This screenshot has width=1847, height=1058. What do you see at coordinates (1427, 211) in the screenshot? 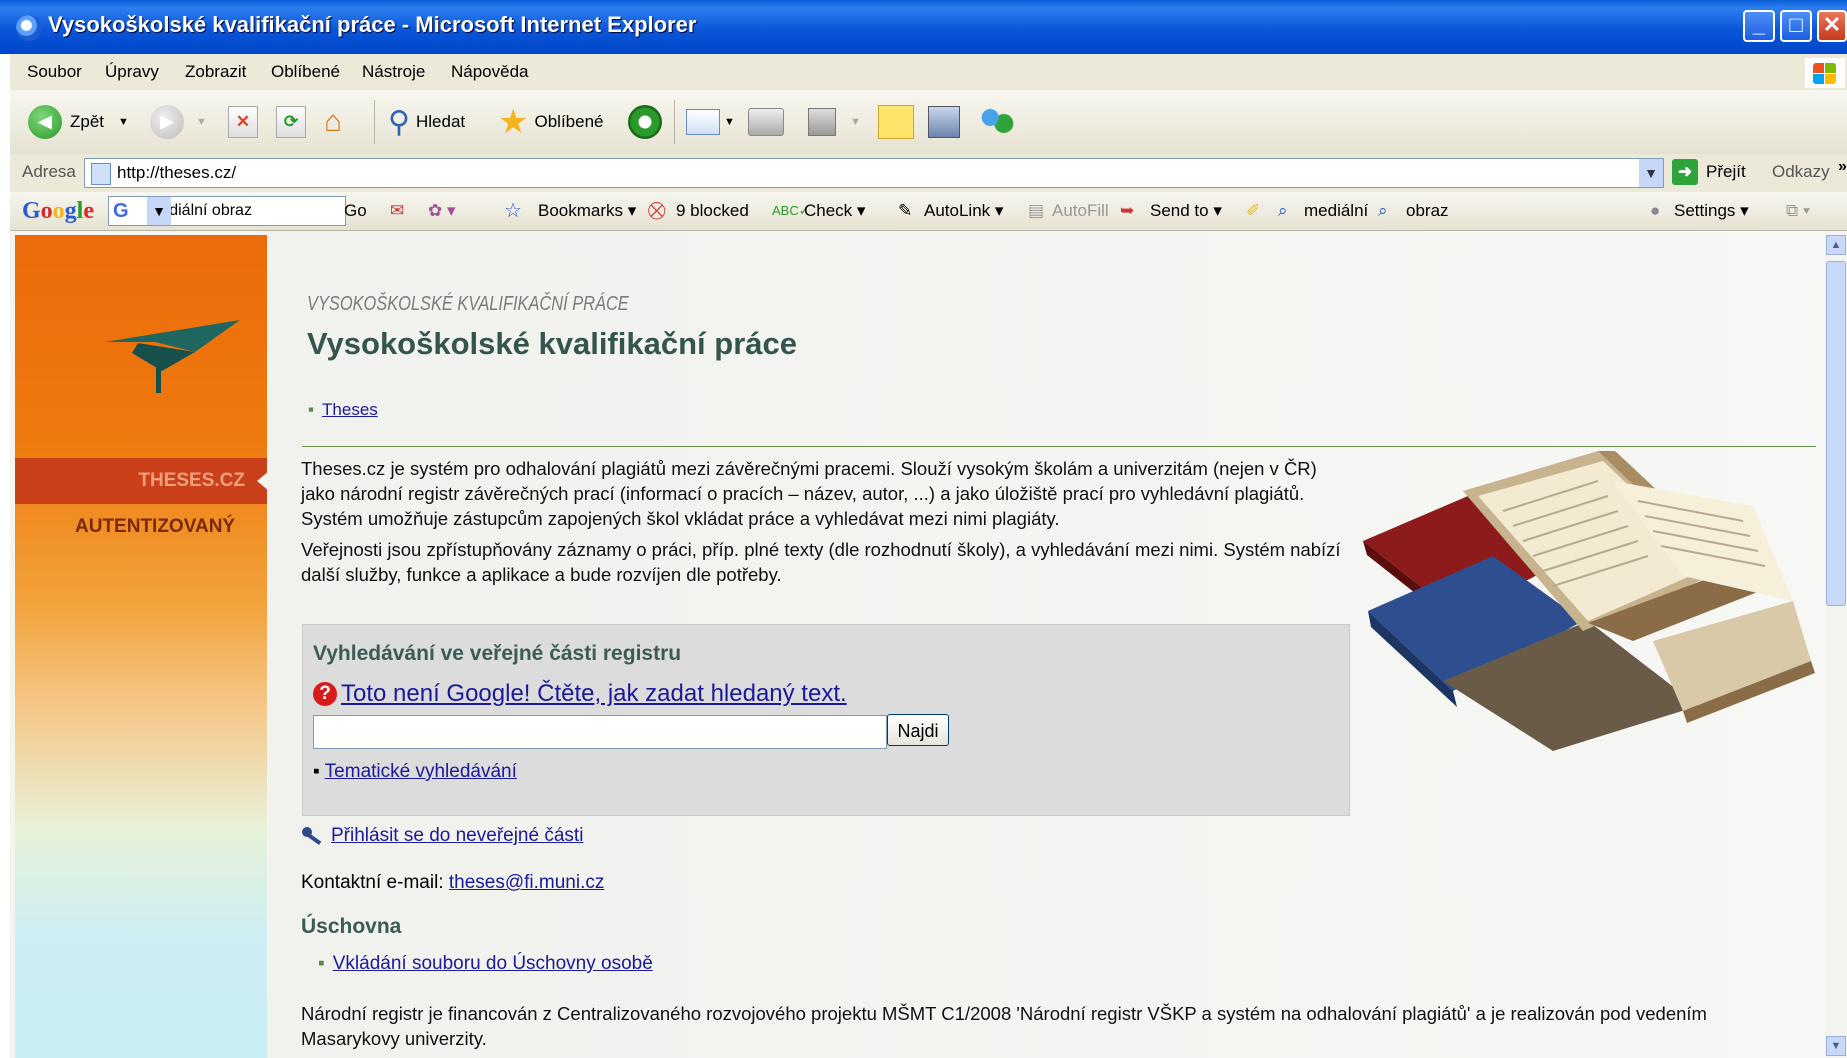
I see `term-button-obraz: obraz` at bounding box center [1427, 211].